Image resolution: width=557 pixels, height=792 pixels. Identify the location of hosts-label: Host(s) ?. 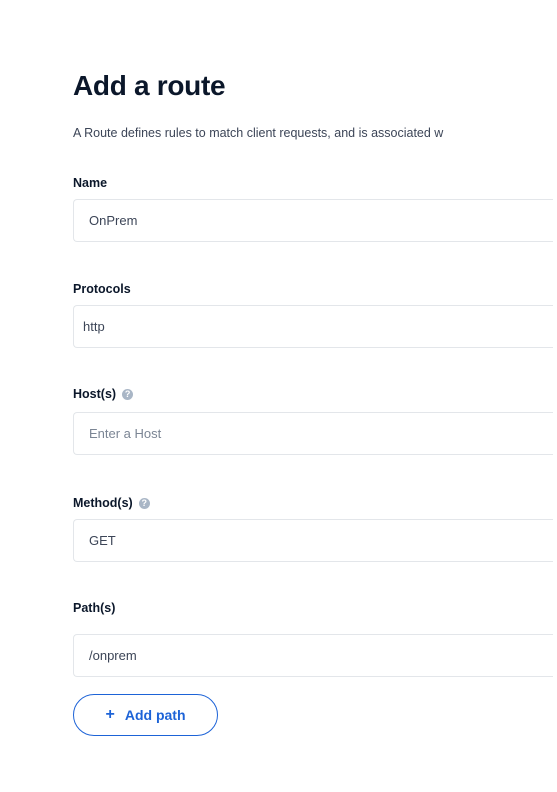
(103, 394).